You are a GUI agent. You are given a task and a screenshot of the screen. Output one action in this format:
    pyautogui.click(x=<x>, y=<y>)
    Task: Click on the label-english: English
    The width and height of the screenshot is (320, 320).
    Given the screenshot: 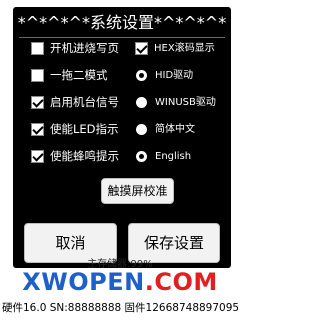 What is the action you would take?
    pyautogui.click(x=173, y=156)
    